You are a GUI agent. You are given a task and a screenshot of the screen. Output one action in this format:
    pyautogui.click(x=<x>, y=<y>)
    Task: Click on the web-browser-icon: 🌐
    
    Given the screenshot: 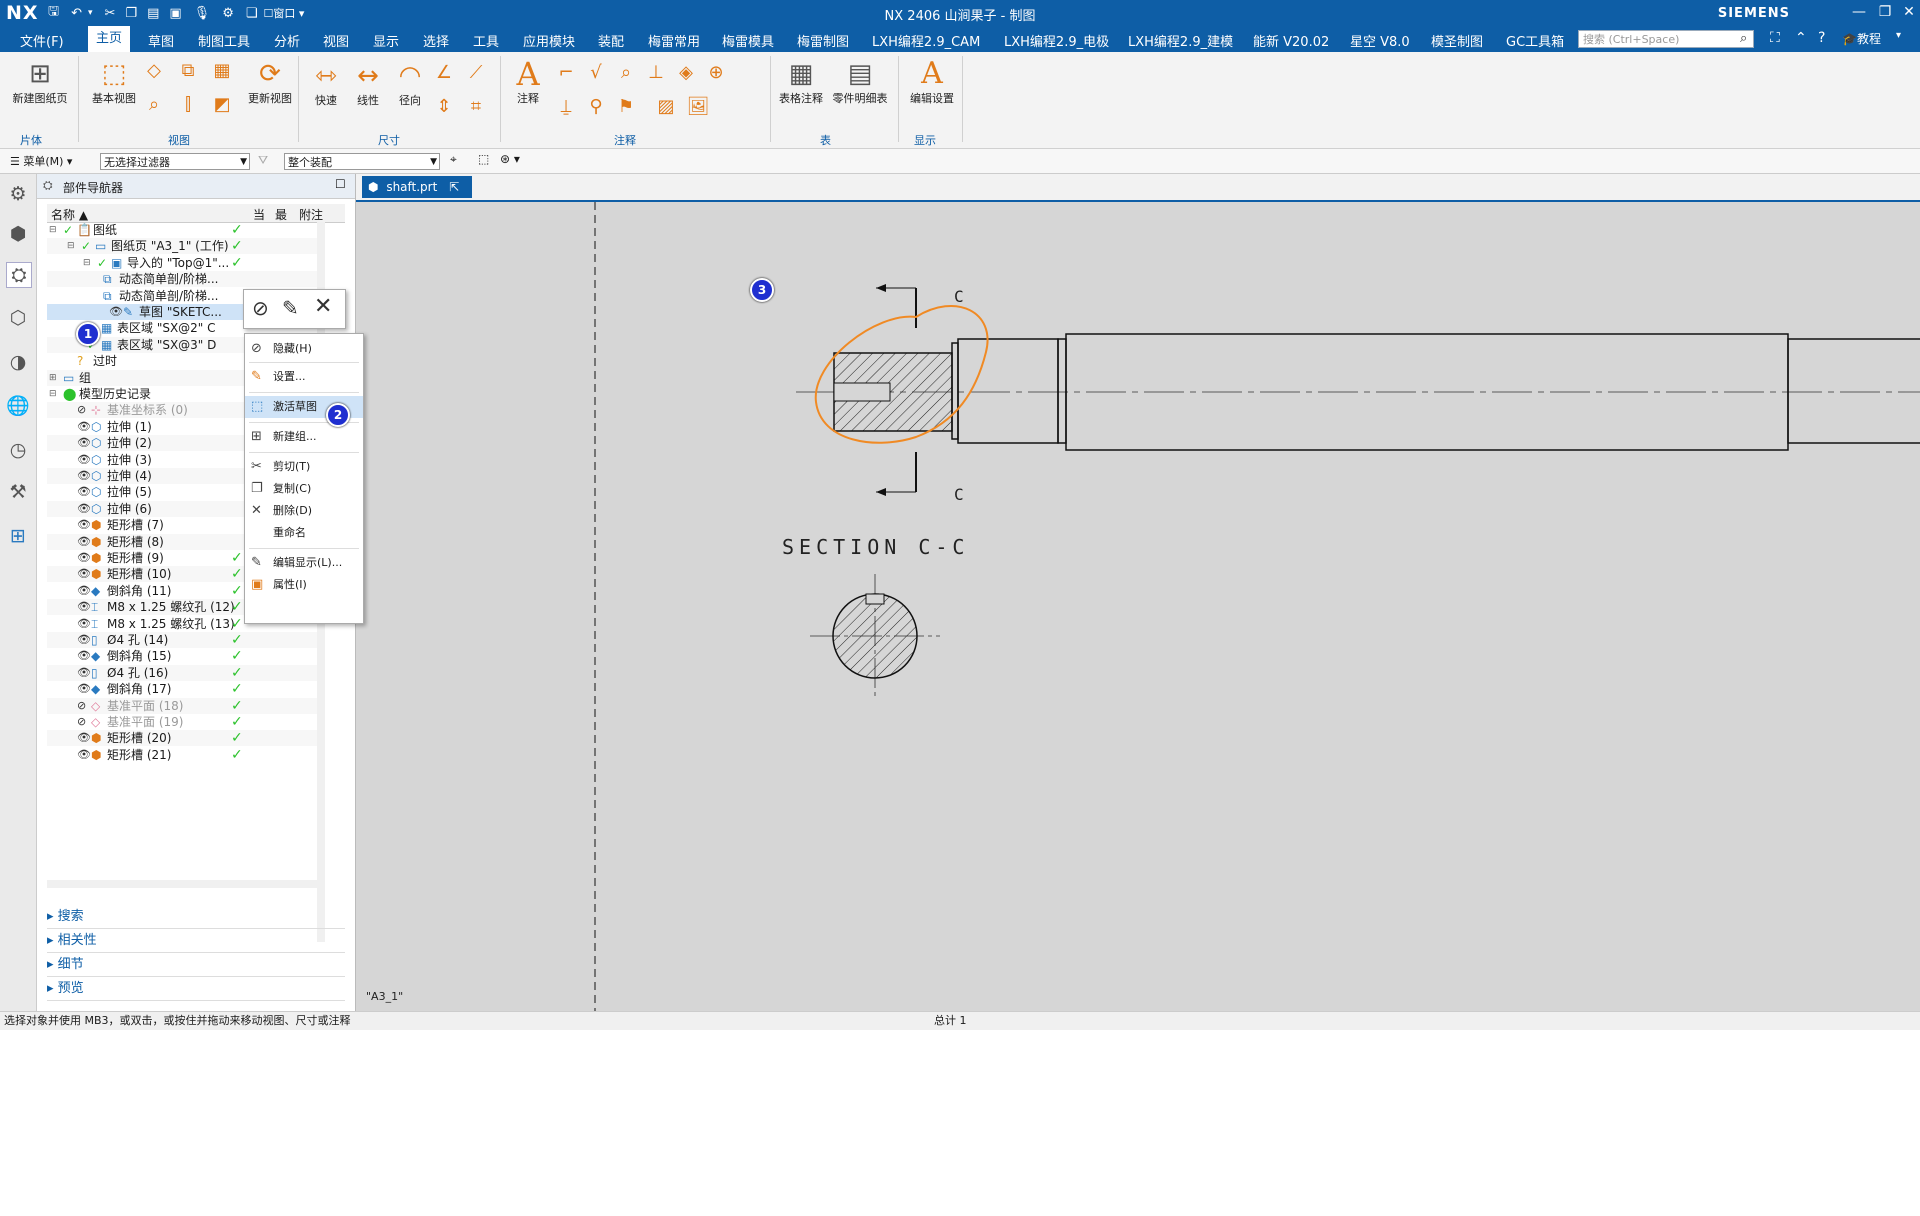 What is the action you would take?
    pyautogui.click(x=18, y=406)
    